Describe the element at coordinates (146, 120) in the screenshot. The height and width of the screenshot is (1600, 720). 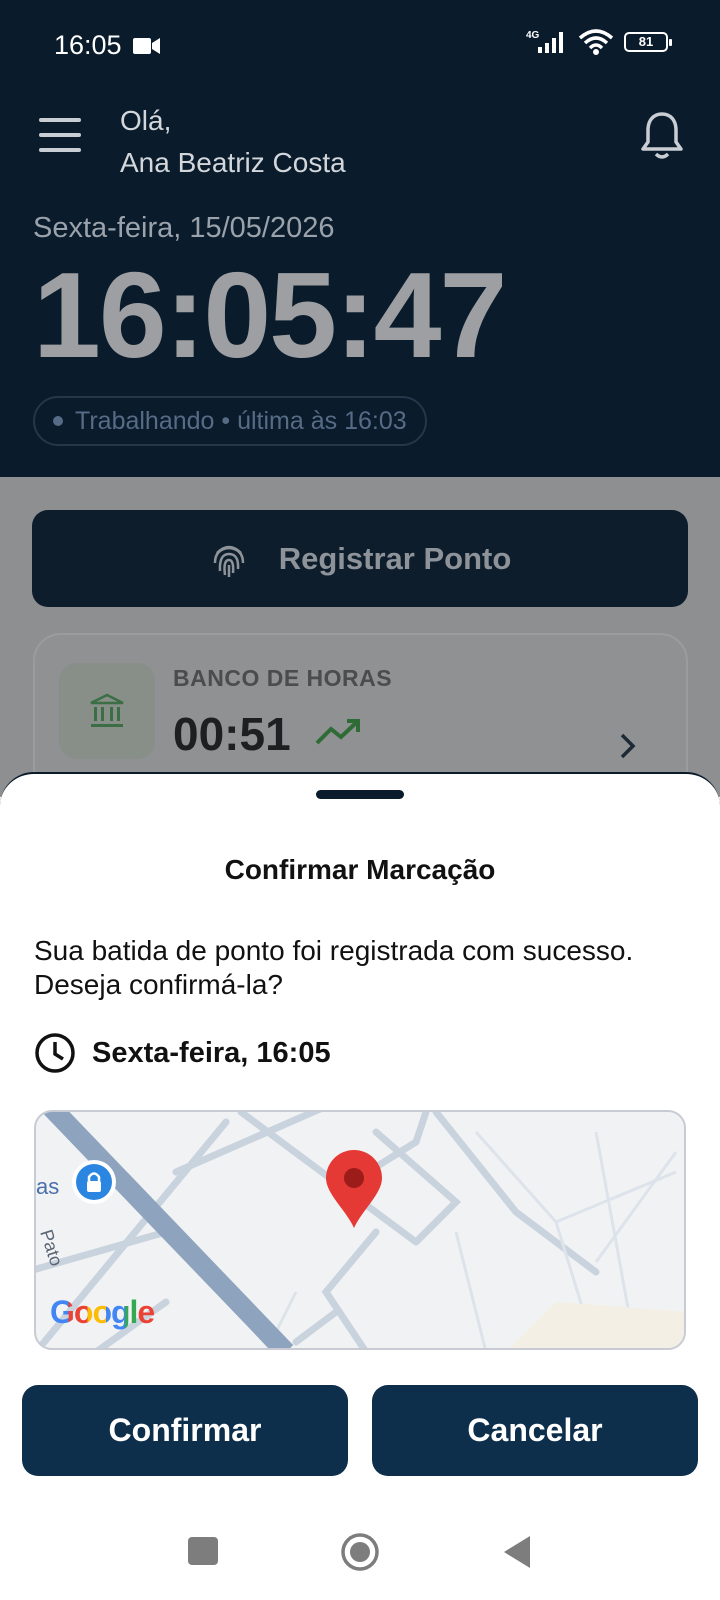
I see `greeting-hello: Olá,` at that location.